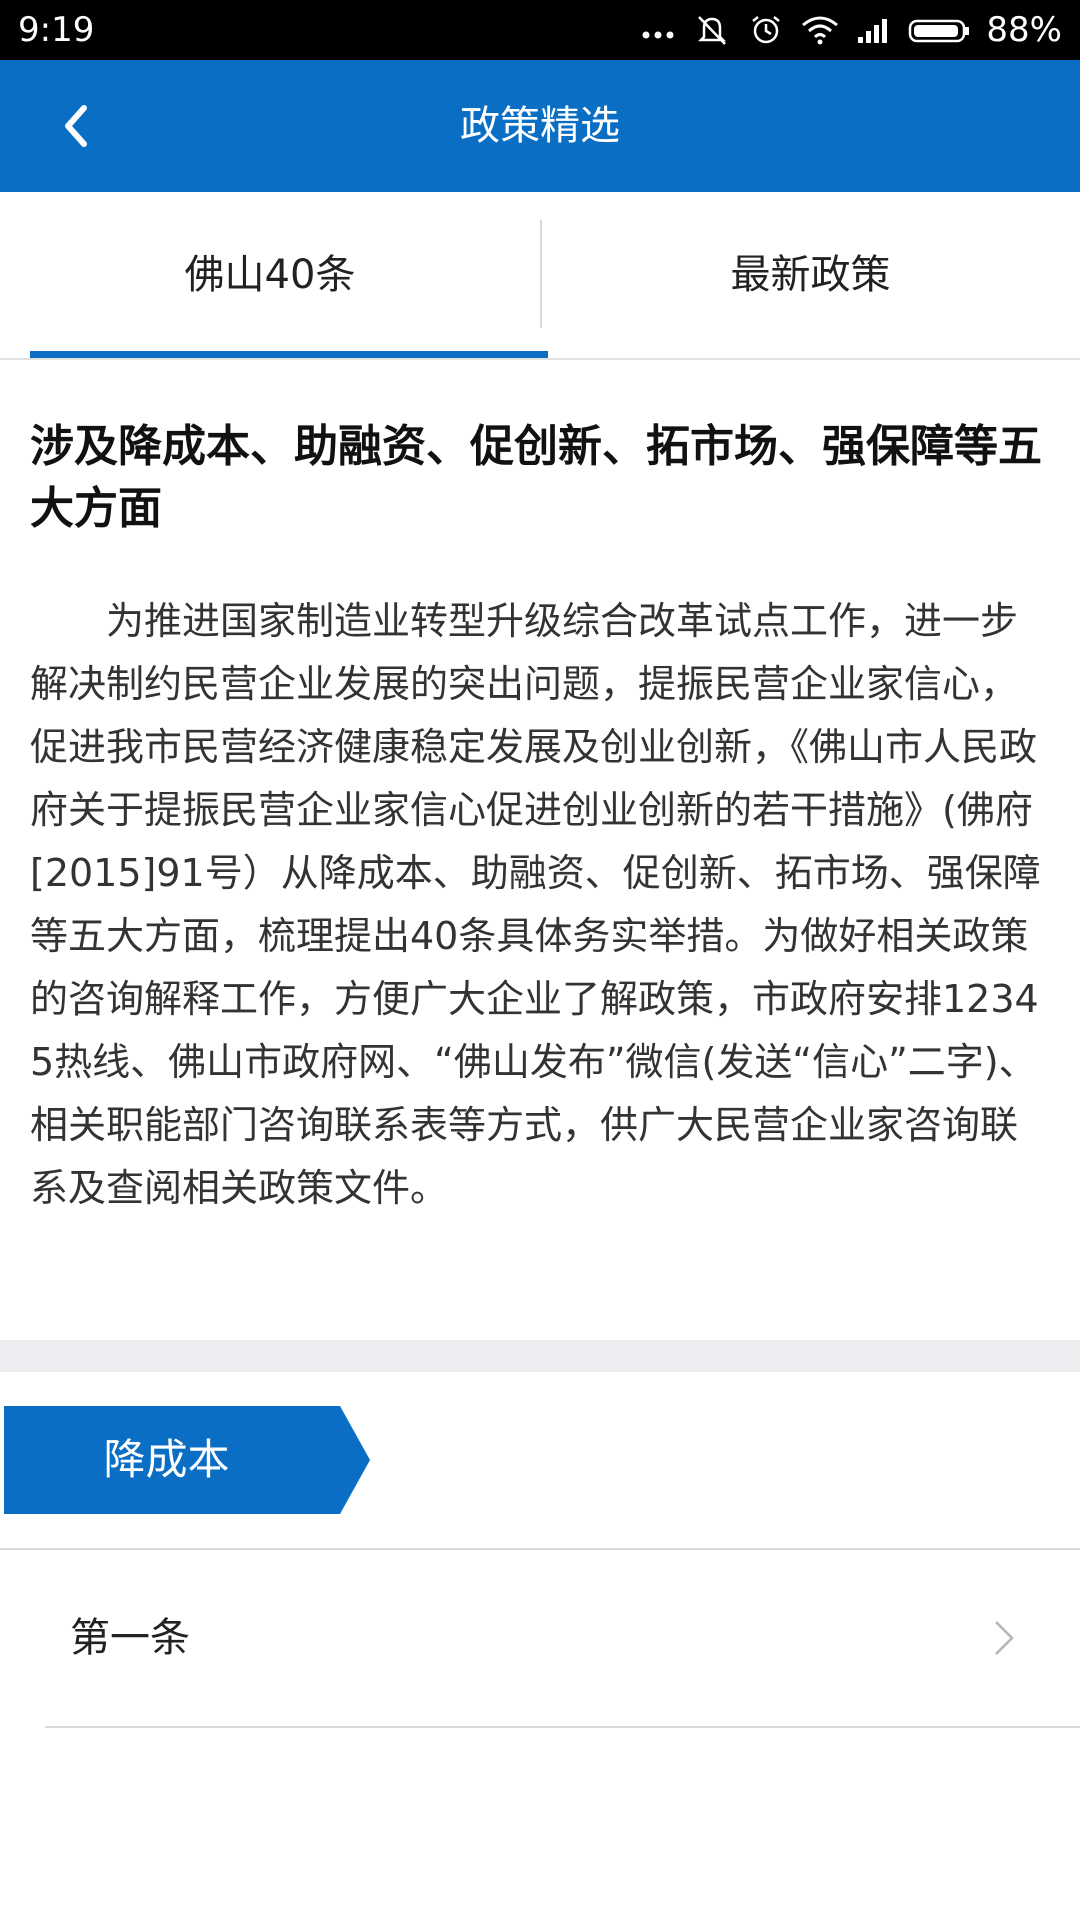 Image resolution: width=1080 pixels, height=1920 pixels. What do you see at coordinates (810, 275) in the screenshot?
I see `tab-latest-policy: 最新政策` at bounding box center [810, 275].